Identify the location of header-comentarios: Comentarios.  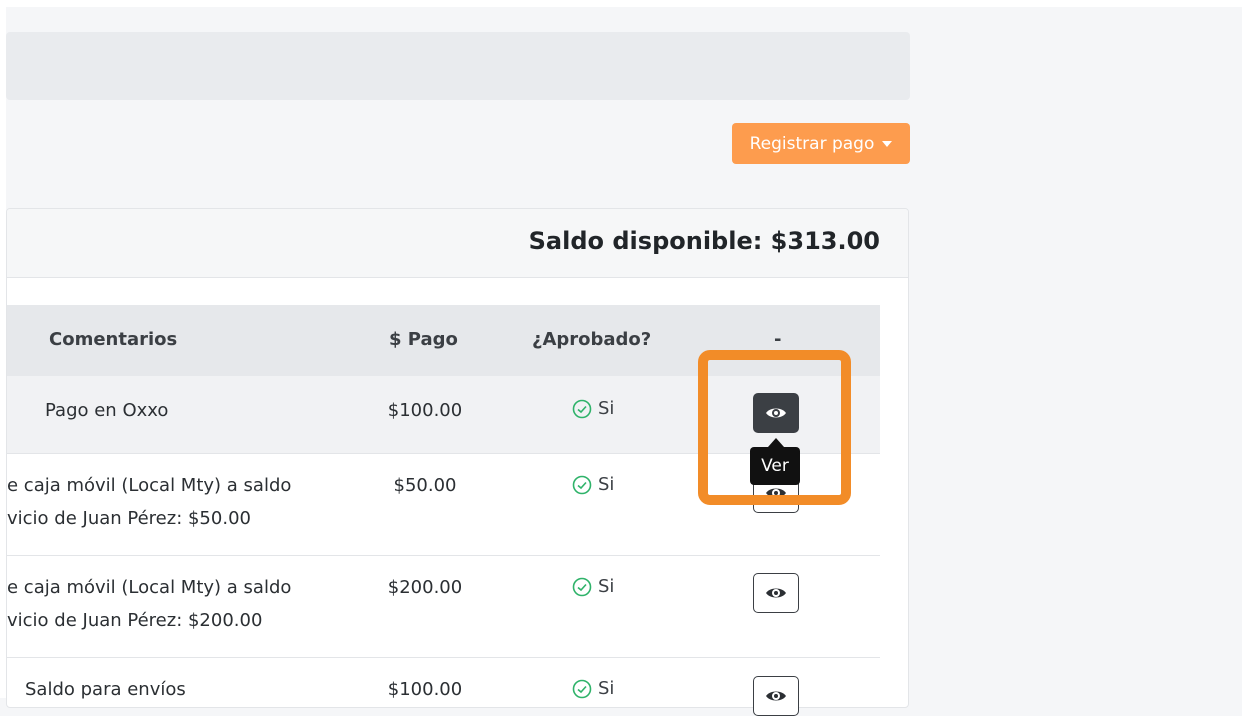
(113, 339).